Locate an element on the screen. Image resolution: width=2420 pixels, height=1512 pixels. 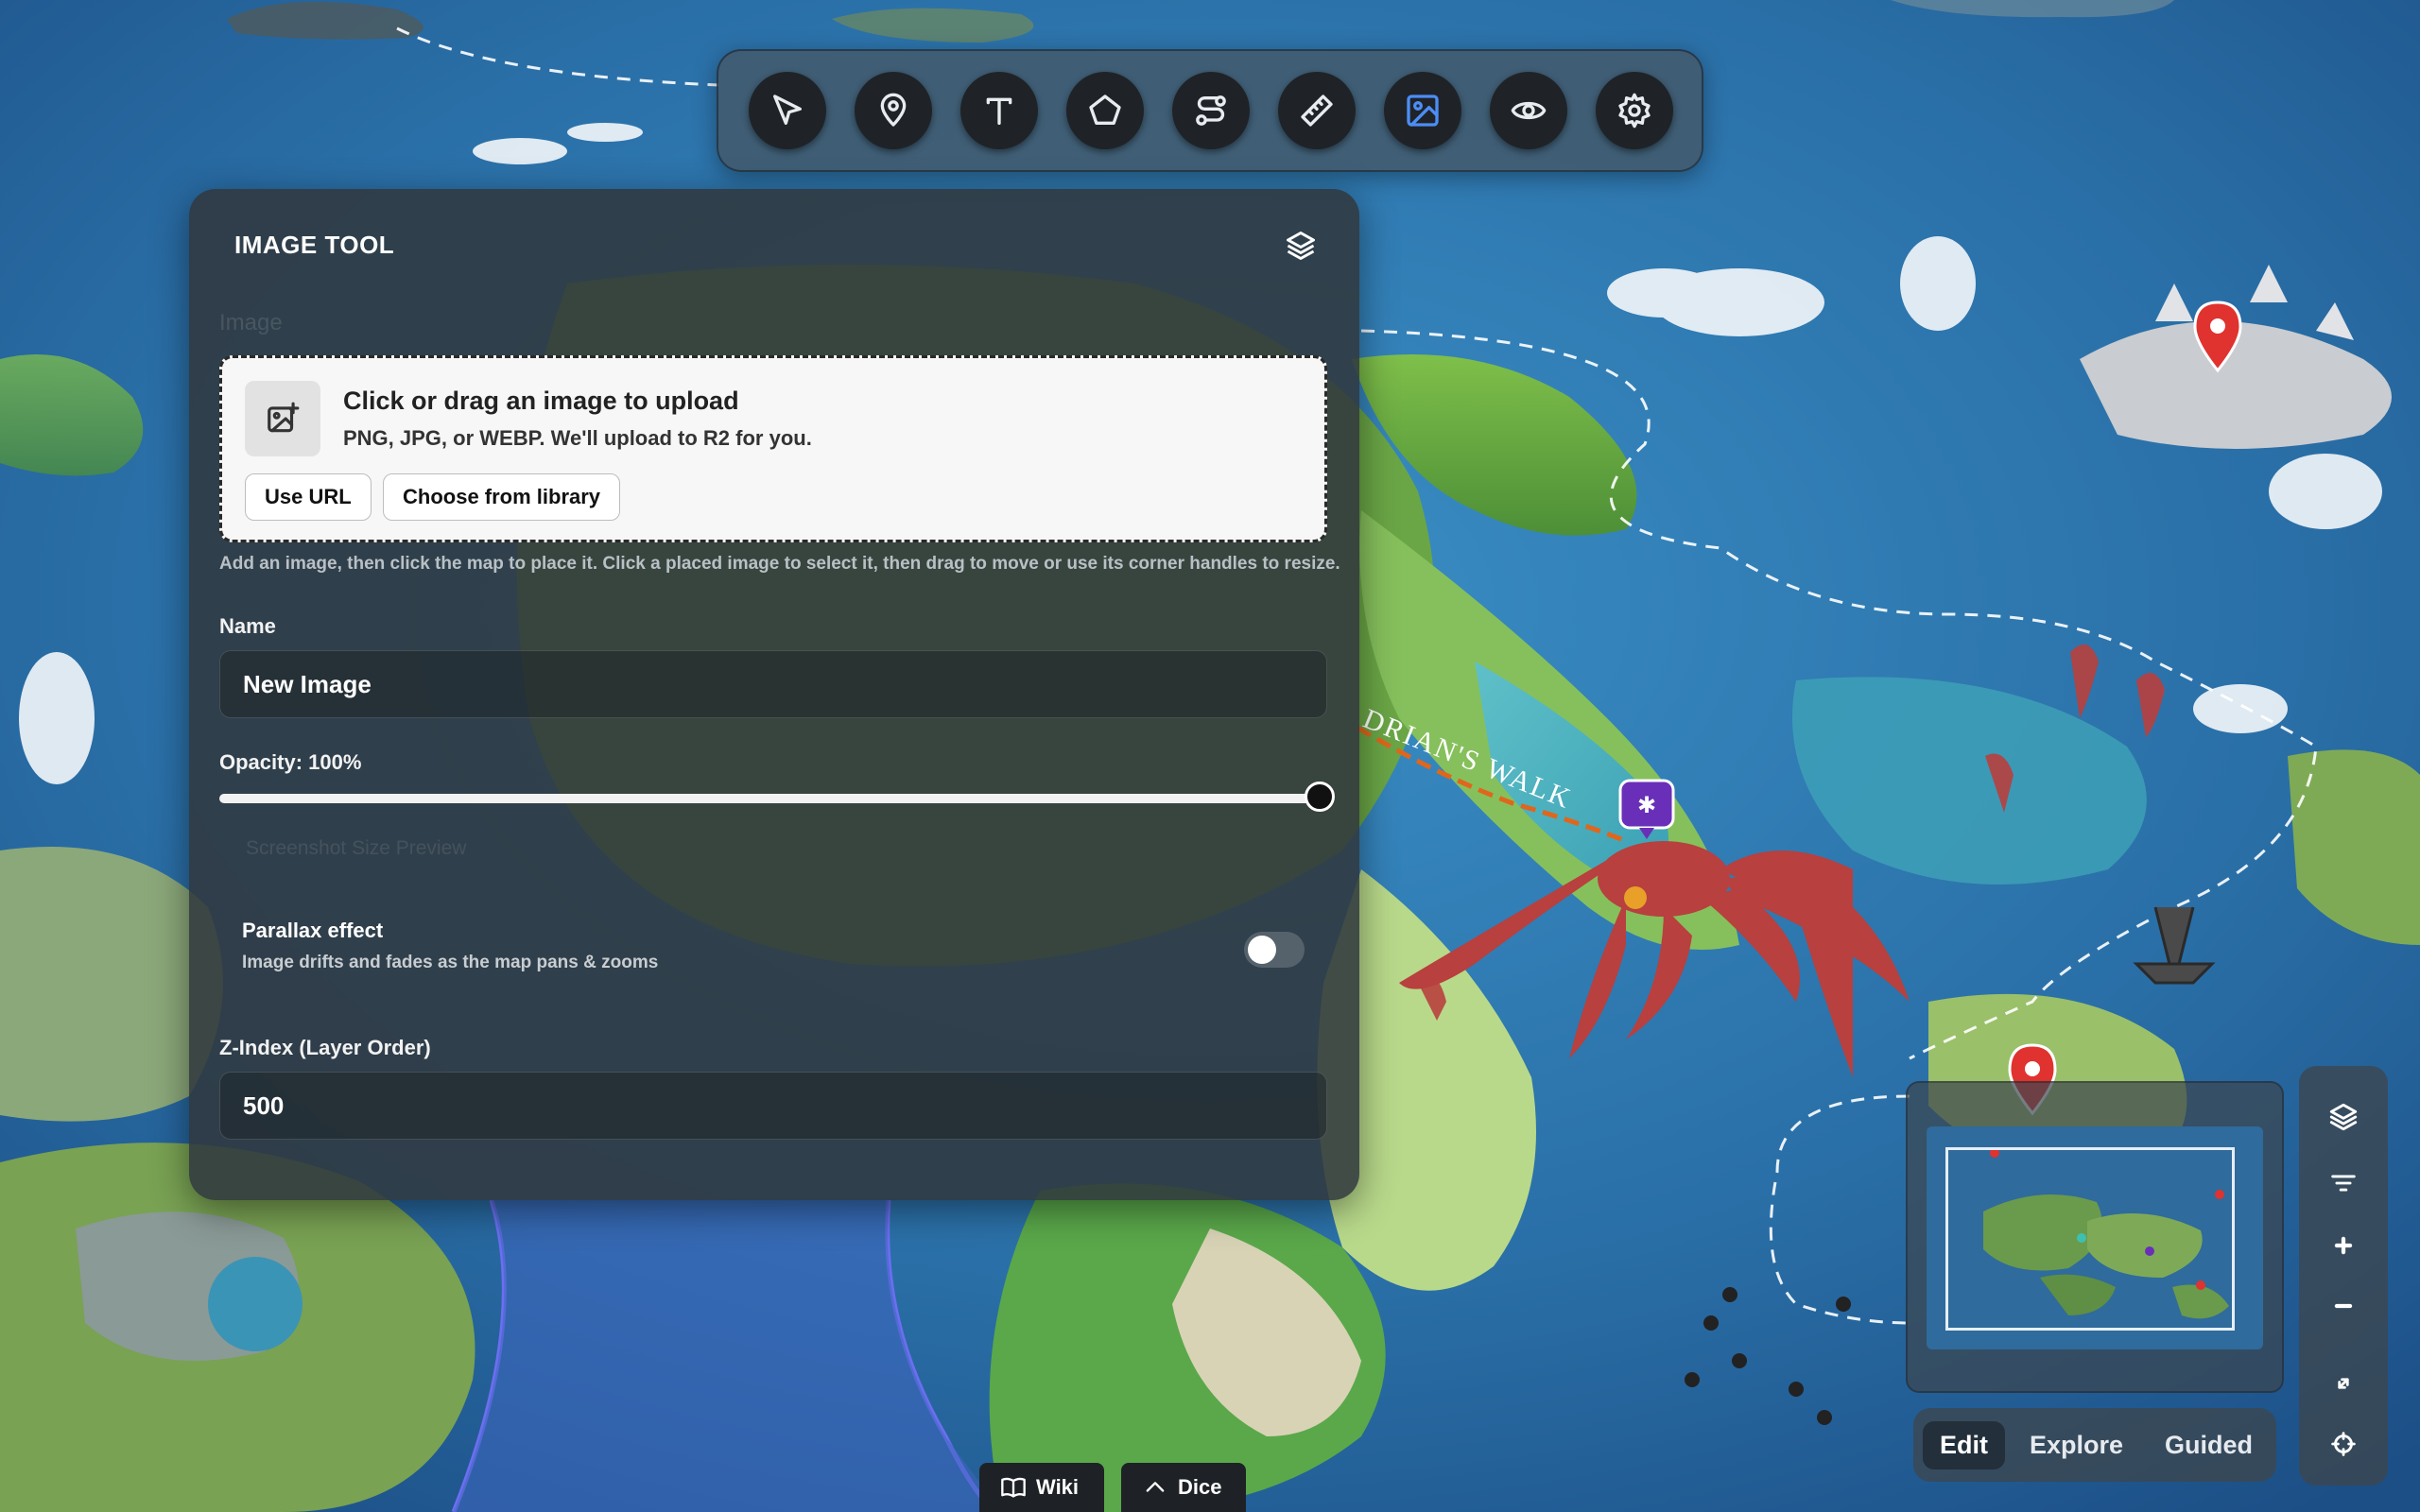
rail-filter-button is located at coordinates (2343, 1183).